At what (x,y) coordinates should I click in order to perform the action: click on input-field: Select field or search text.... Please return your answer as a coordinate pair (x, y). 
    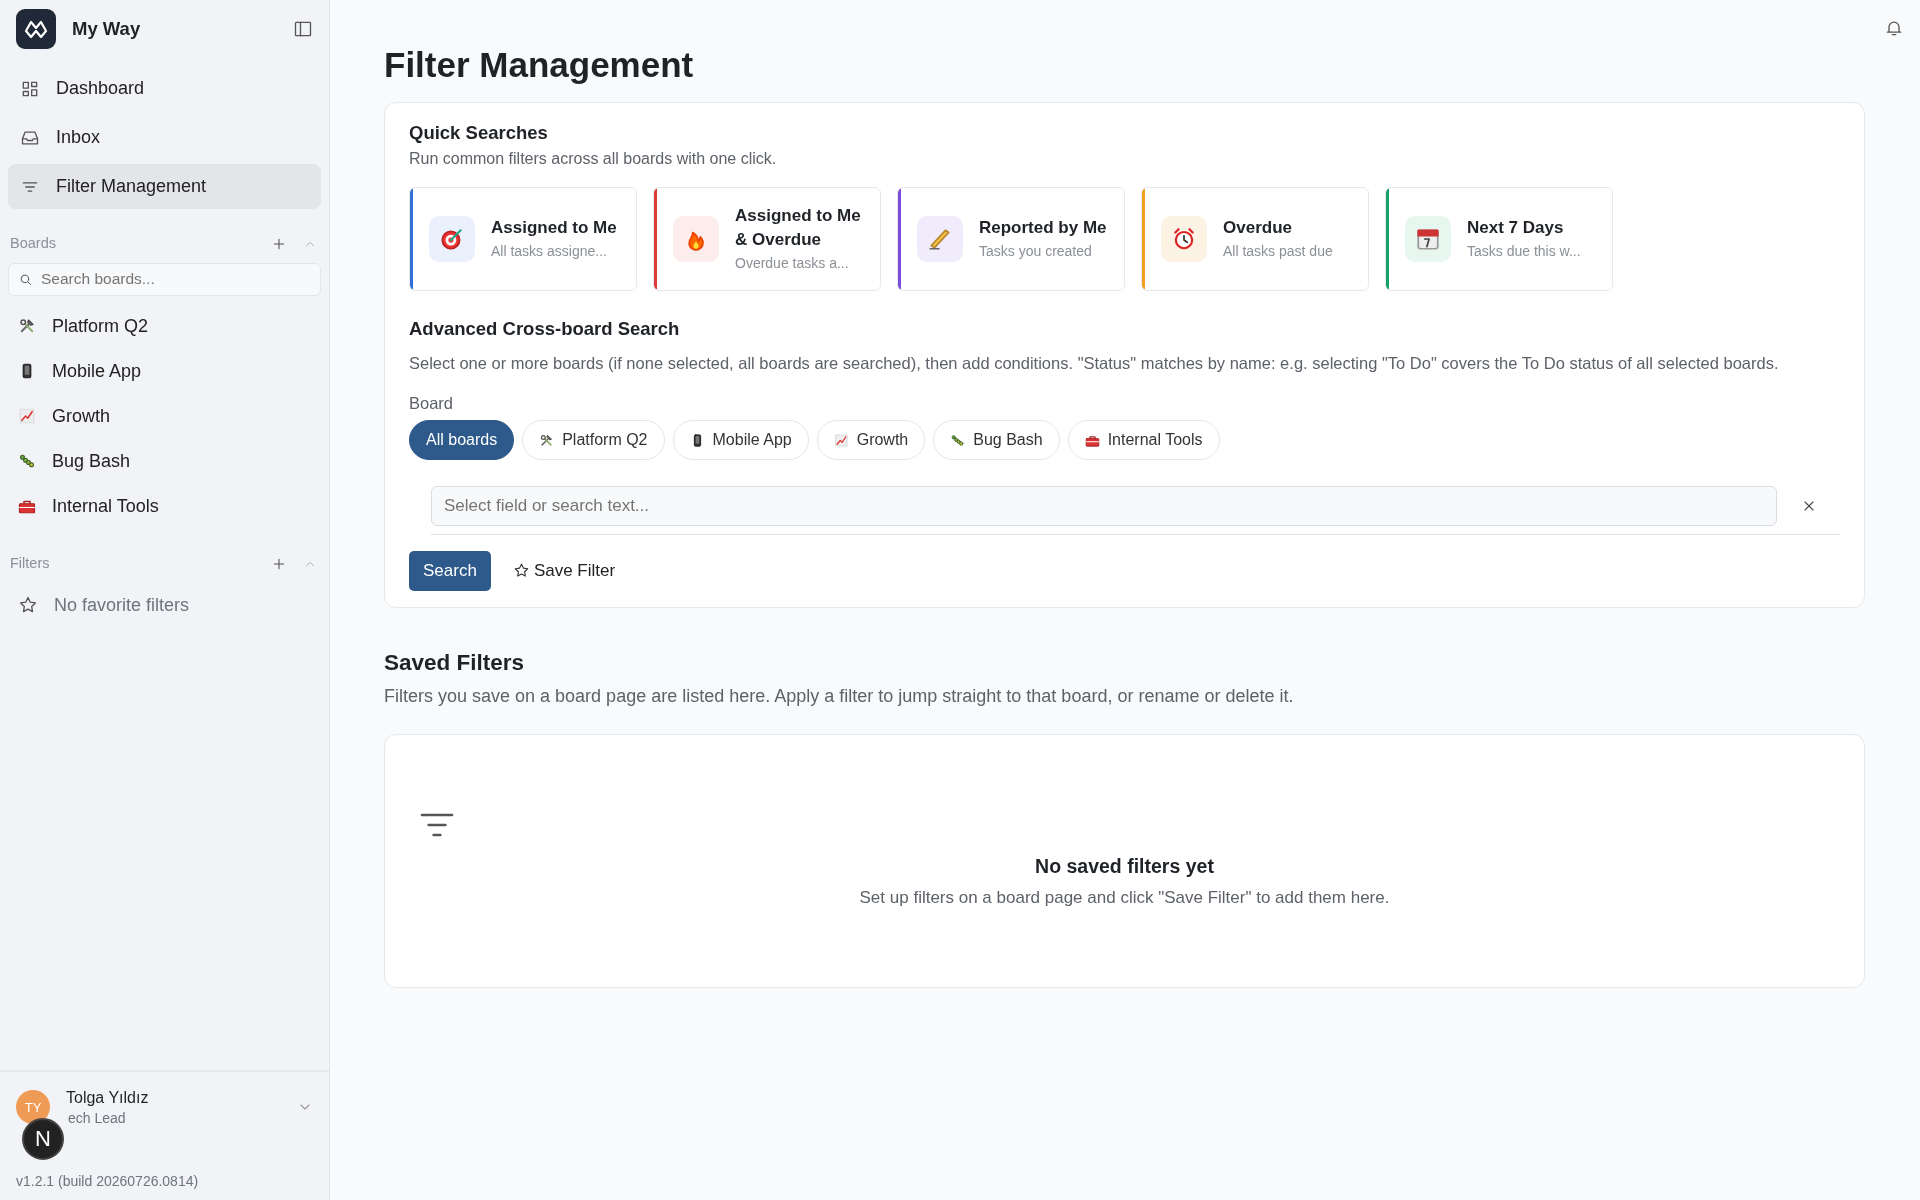
    Looking at the image, I should click on (1104, 506).